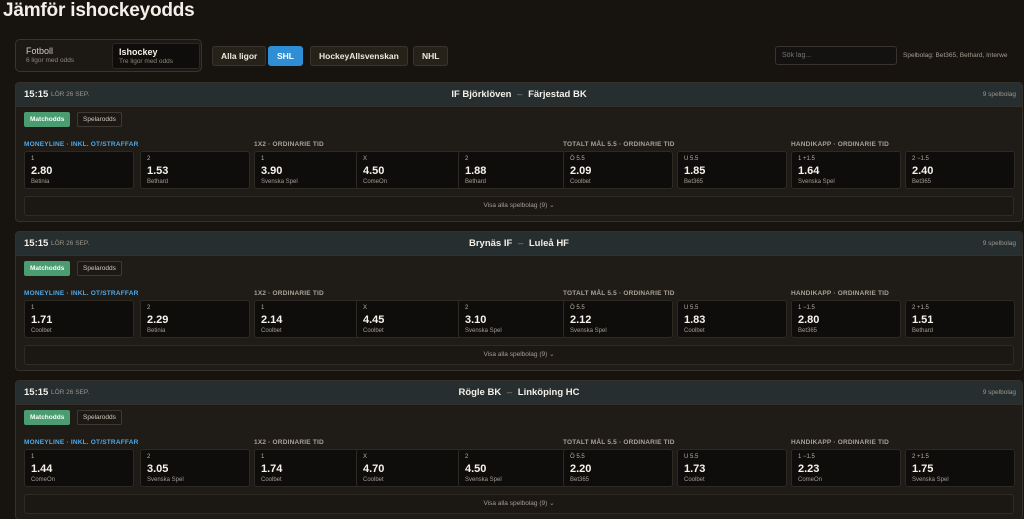  I want to click on away-team: Färjestad BK, so click(557, 94).